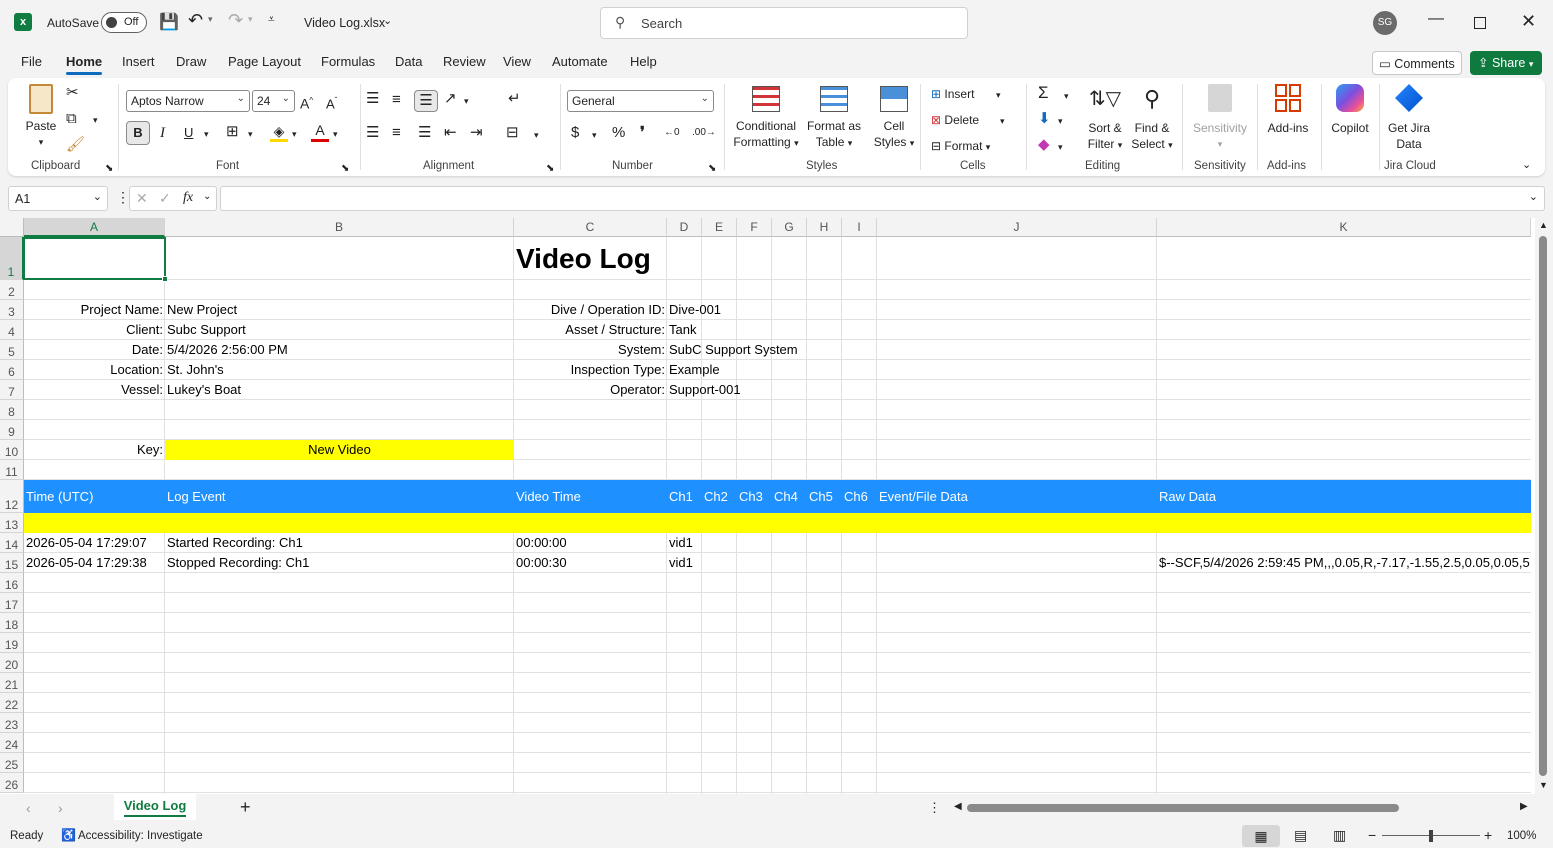  I want to click on label-project-name: Project Name:, so click(94, 309).